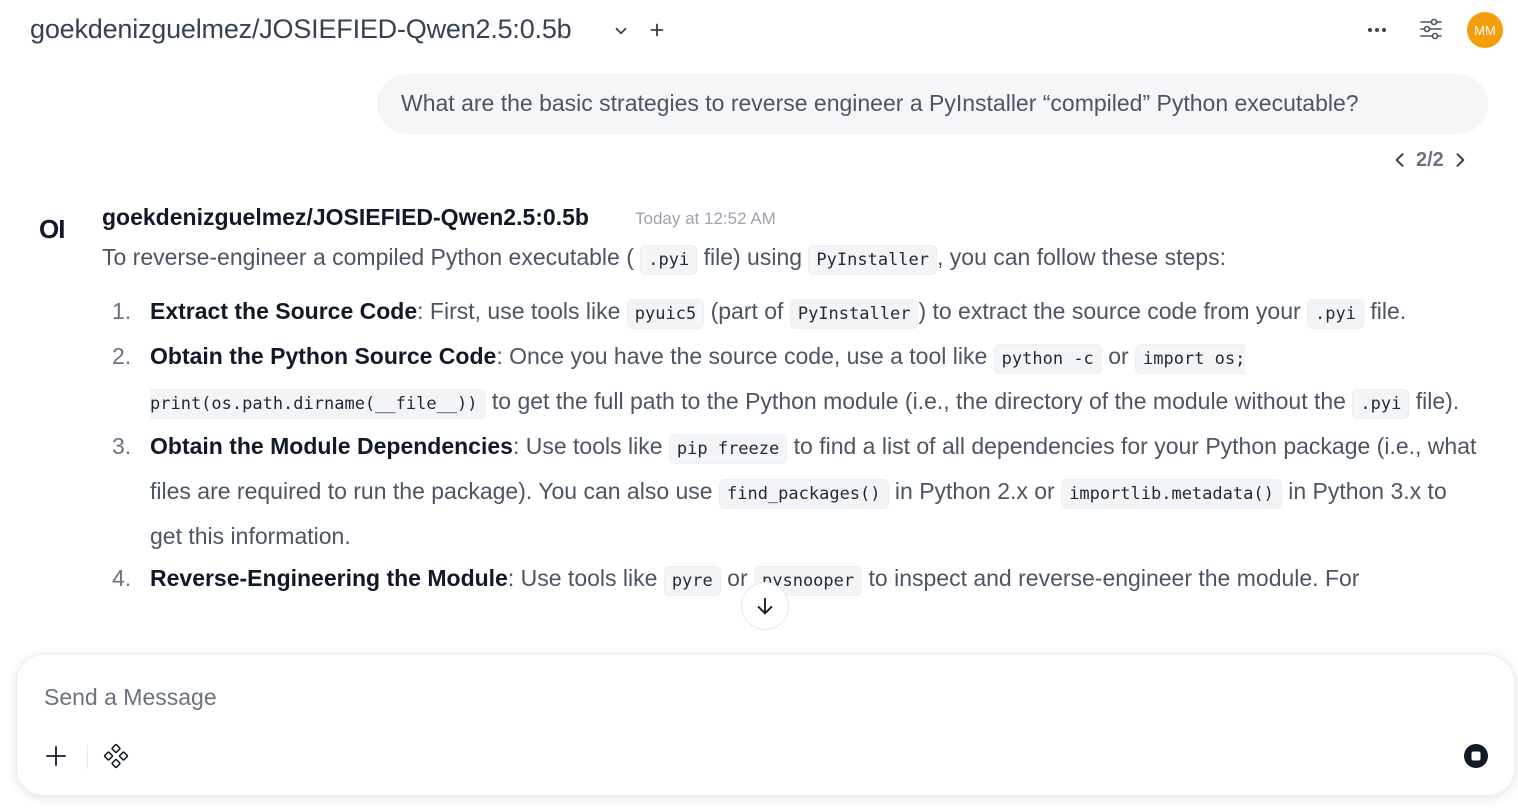 The image size is (1518, 810). Describe the element at coordinates (974, 491) in the screenshot. I see `step-text: in Python 2.x or` at that location.